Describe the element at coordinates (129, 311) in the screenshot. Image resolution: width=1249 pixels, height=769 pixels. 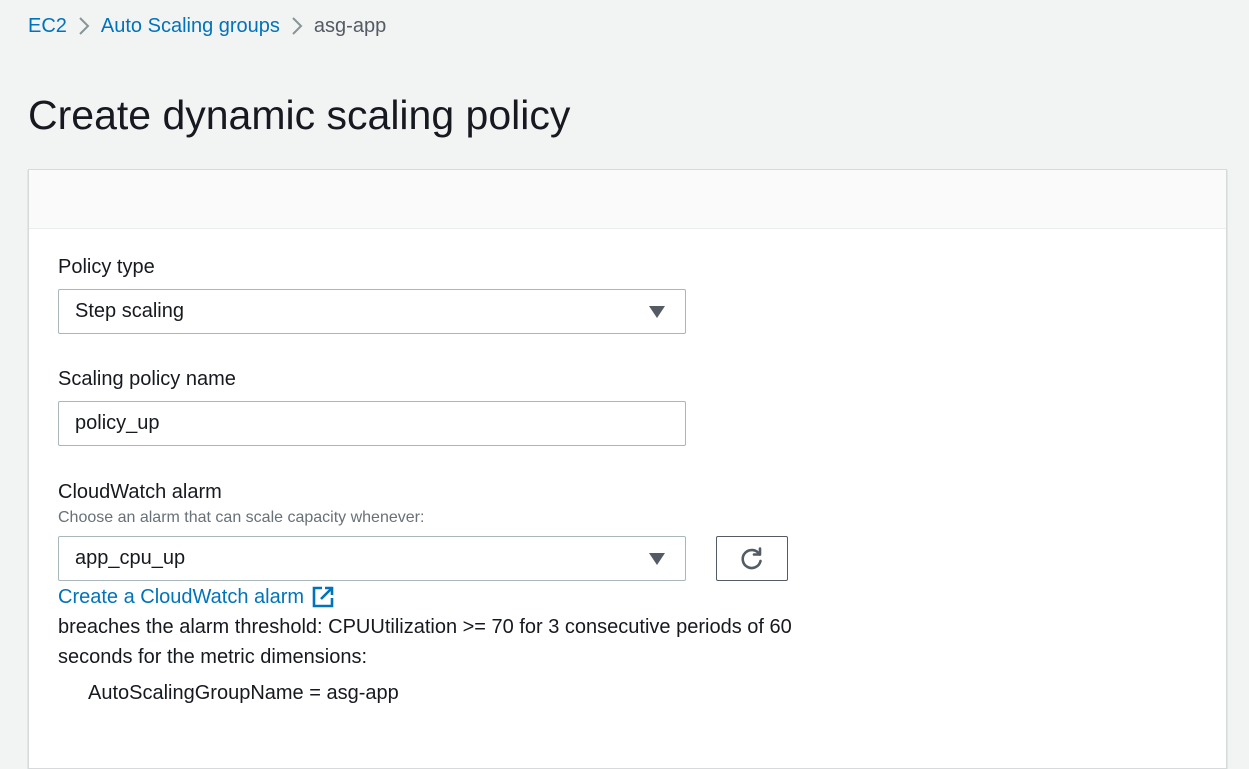
I see `policy-type-value: Step scaling` at that location.